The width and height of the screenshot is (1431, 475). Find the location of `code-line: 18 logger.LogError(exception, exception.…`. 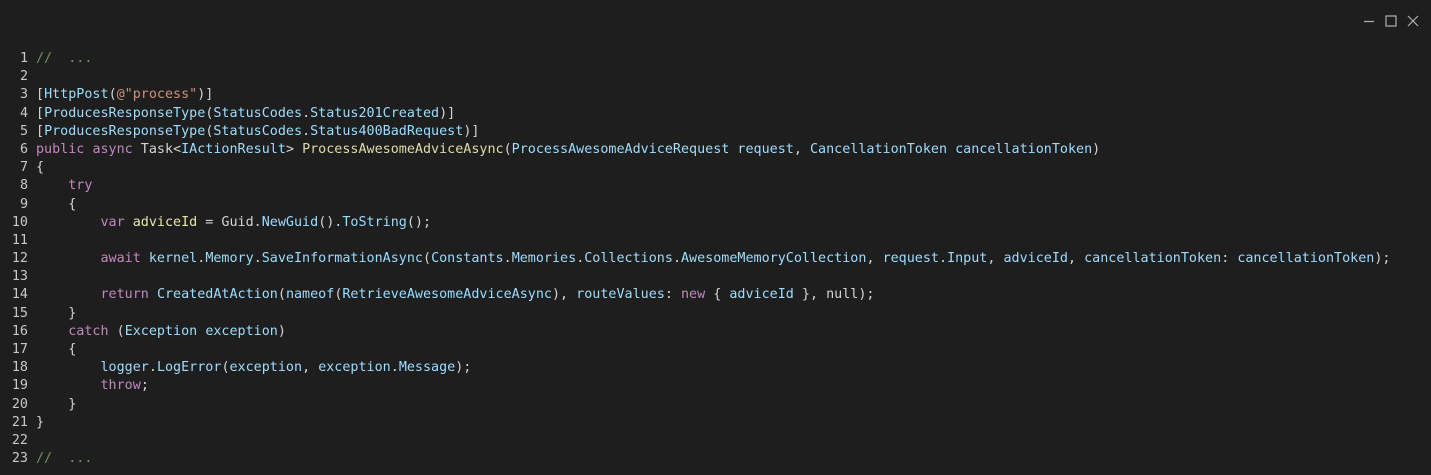

code-line: 18 logger.LogError(exception, exception.… is located at coordinates (695, 368).